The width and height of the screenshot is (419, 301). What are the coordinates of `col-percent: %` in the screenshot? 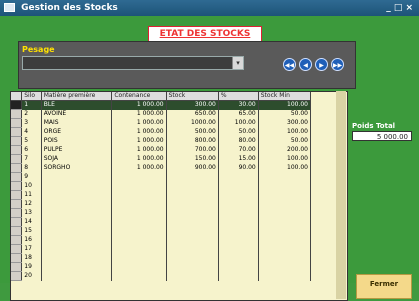 It's located at (238, 96).